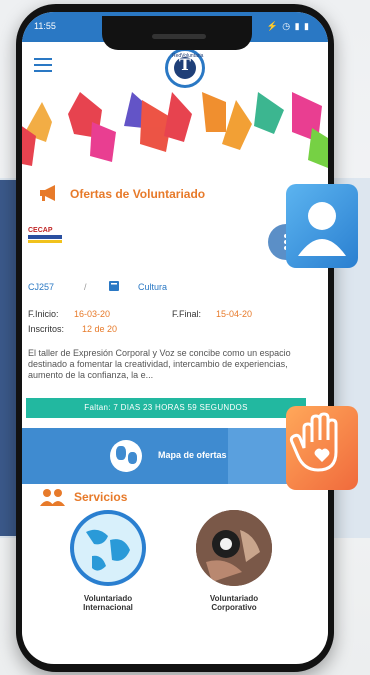 Image resolution: width=370 pixels, height=675 pixels. Describe the element at coordinates (187, 314) in the screenshot. I see `end-date-label: F.Final:` at that location.